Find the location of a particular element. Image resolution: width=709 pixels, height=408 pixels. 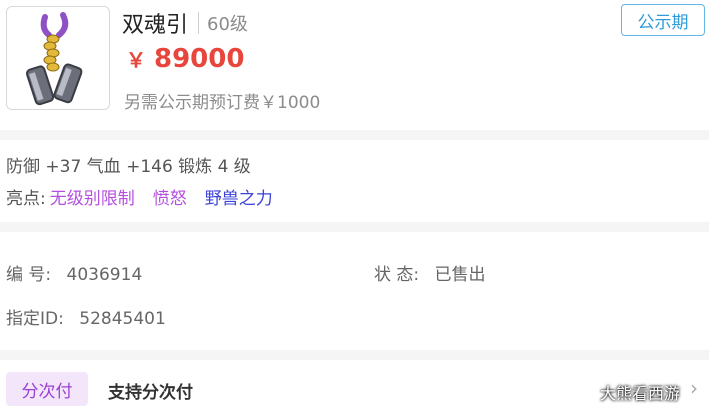

attribute-line: 防御 +37 气血 +146 锻炼 4 级 is located at coordinates (128, 167).